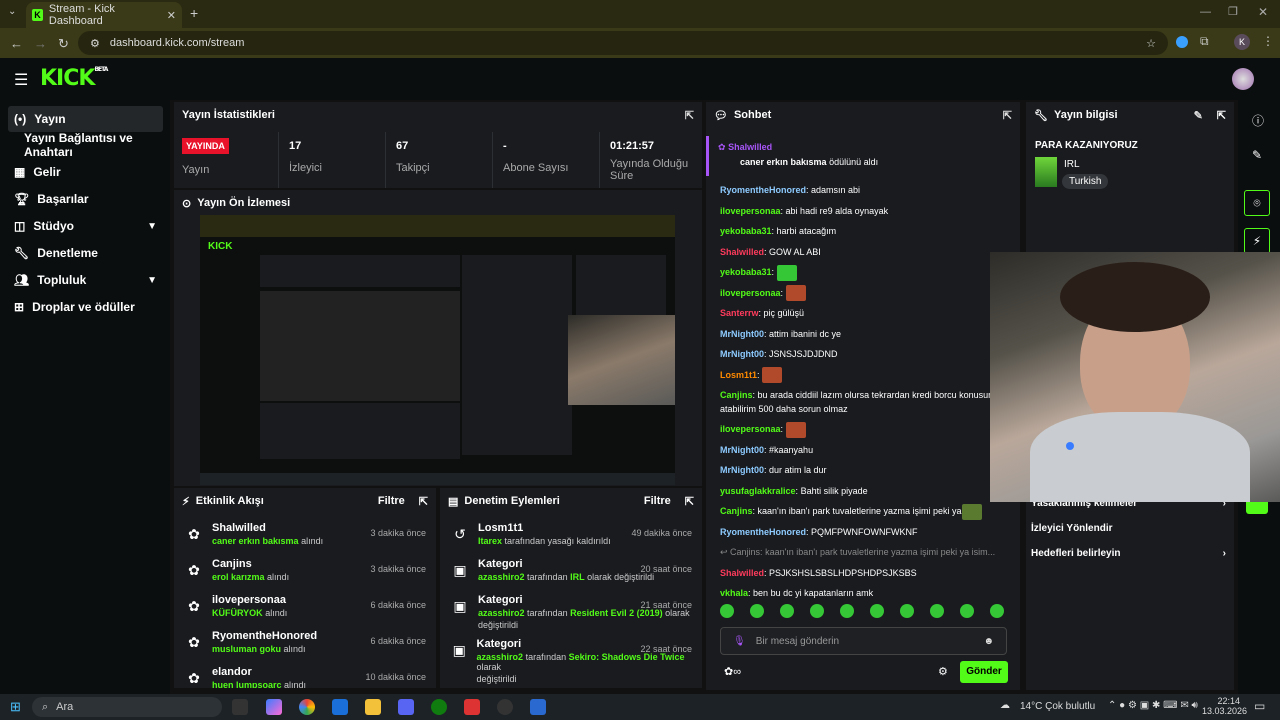 Image resolution: width=1280 pixels, height=720 pixels. I want to click on stream-preview-video: KICK, so click(437, 350).